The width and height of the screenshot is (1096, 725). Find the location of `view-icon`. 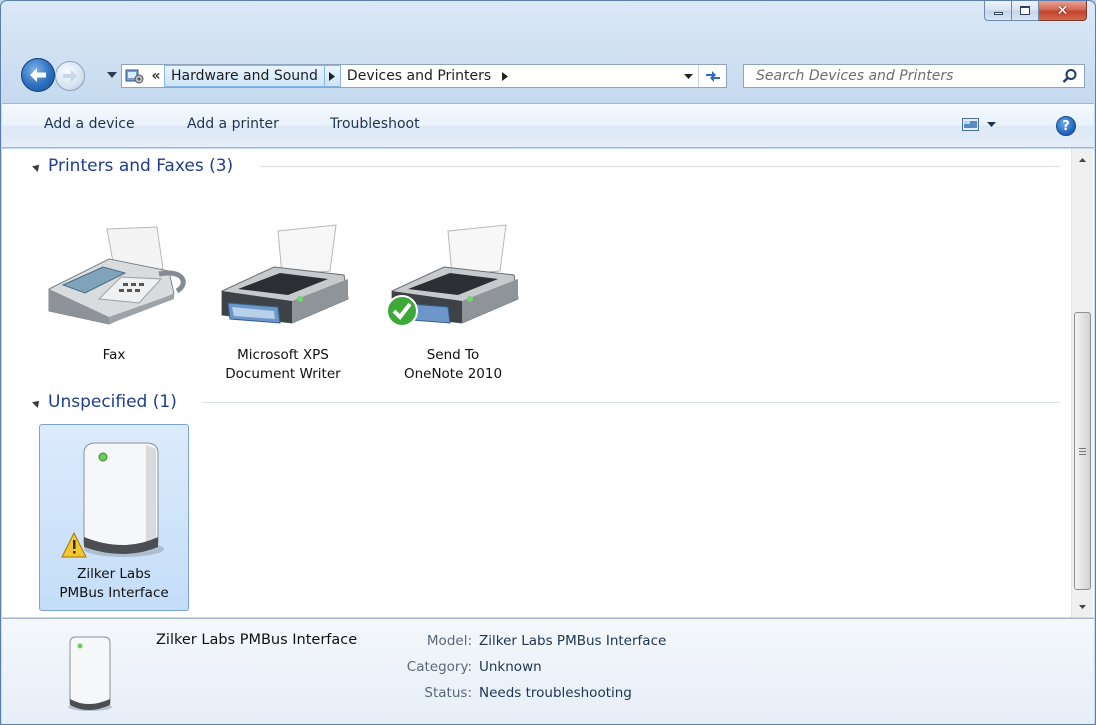

view-icon is located at coordinates (970, 124).